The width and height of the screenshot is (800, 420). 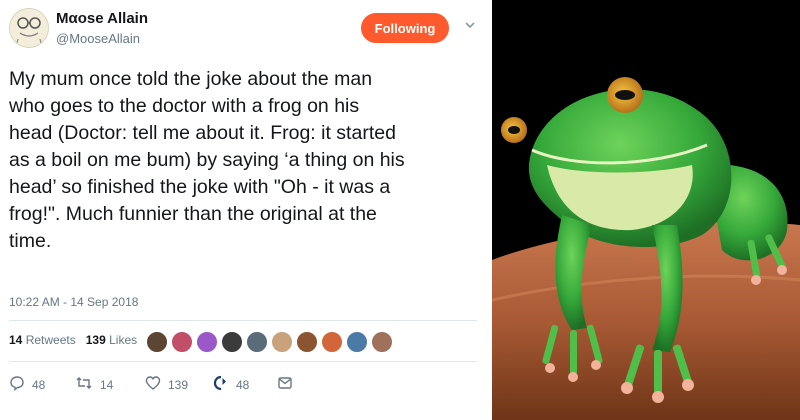 I want to click on message-icon, so click(x=285, y=384).